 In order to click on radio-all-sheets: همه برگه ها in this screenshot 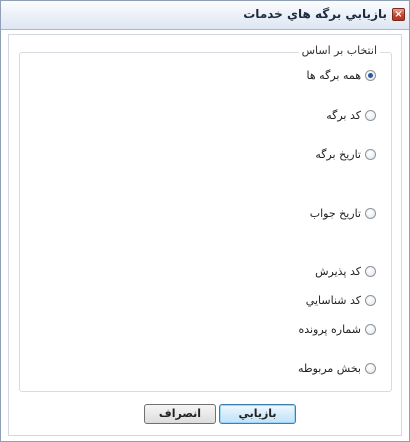, I will do `click(341, 75)`.